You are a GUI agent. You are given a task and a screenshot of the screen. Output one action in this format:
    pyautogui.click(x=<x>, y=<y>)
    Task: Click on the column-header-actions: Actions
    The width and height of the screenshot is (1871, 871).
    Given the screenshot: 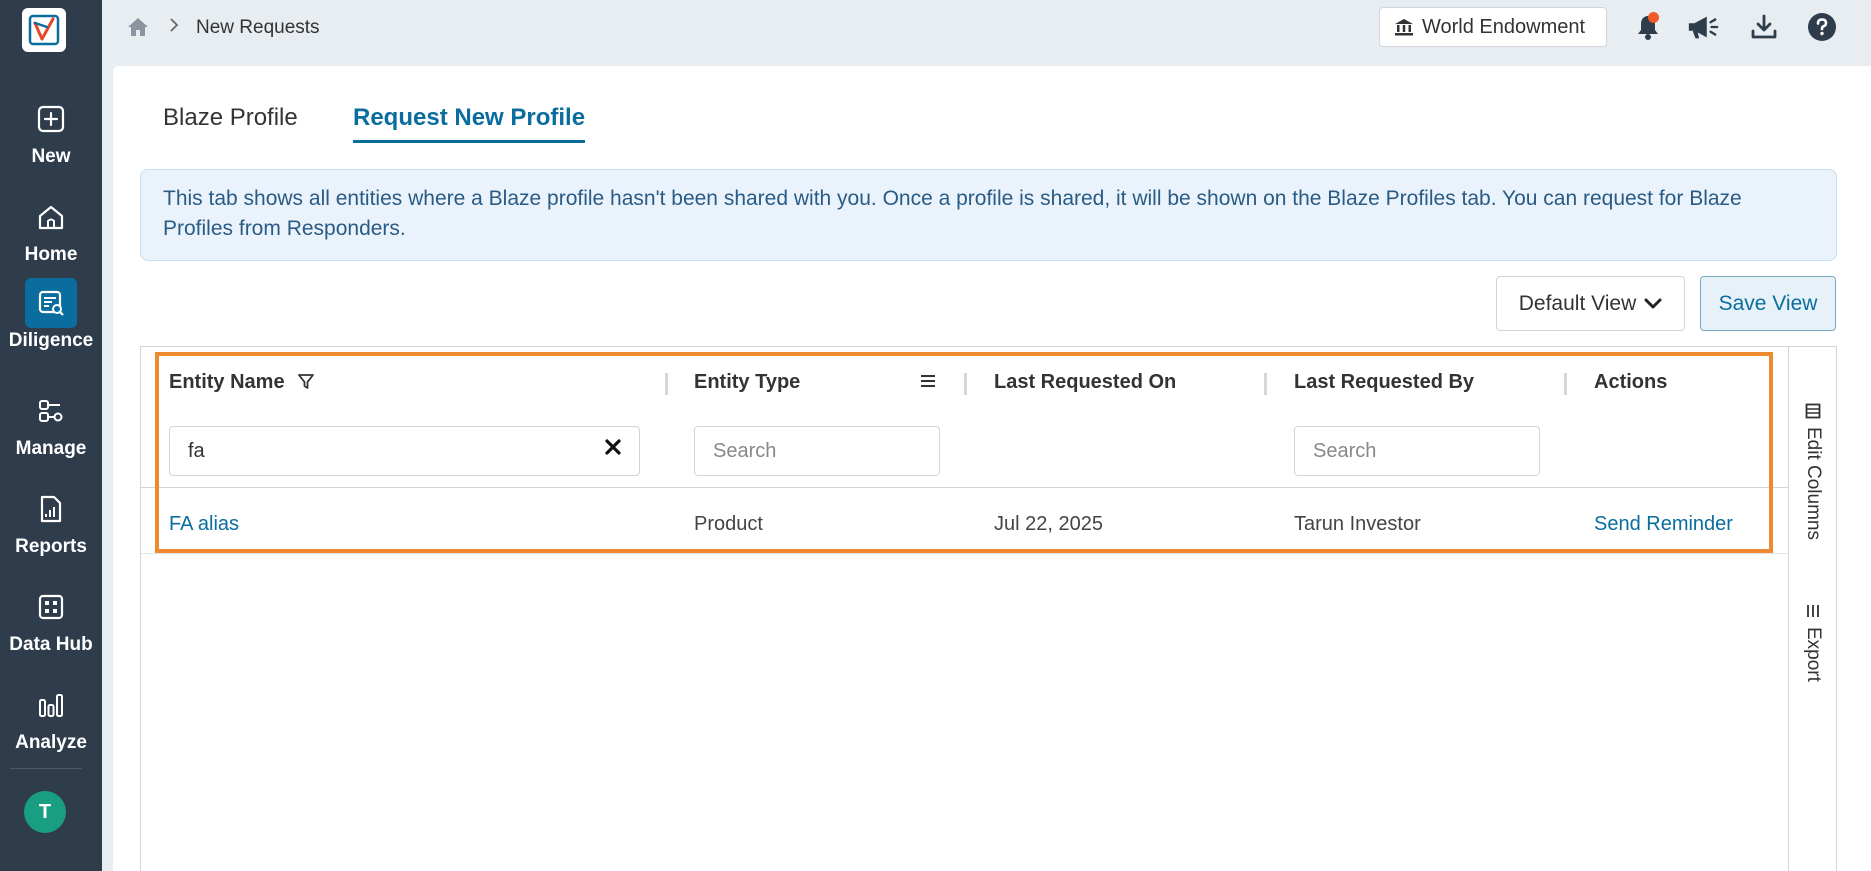 What is the action you would take?
    pyautogui.click(x=1631, y=382)
    